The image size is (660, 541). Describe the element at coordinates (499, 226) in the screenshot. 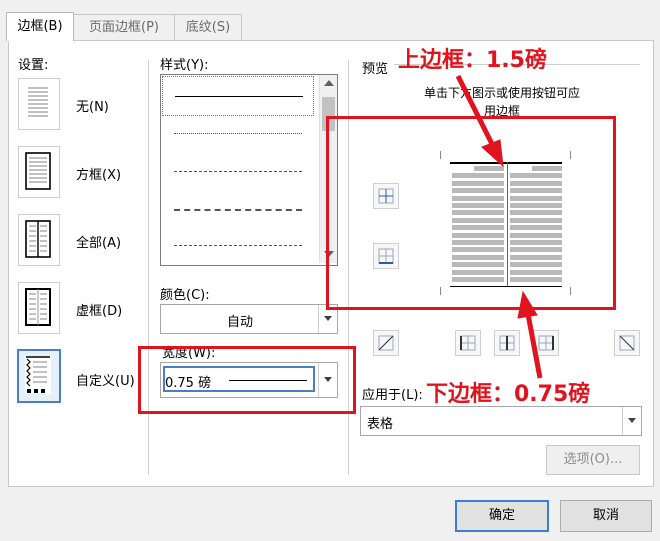

I see `annotation-arrows` at that location.